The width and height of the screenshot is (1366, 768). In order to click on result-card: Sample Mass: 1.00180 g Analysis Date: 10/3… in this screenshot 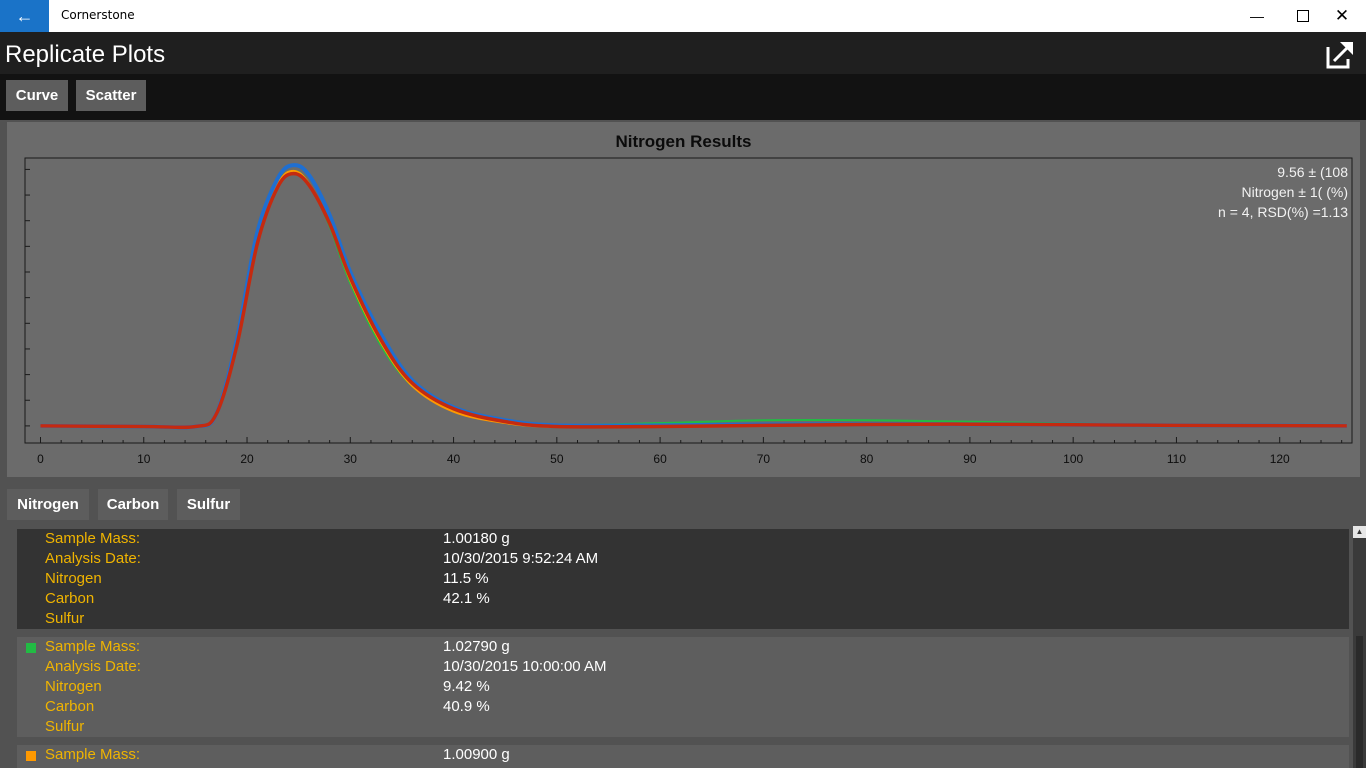, I will do `click(683, 579)`.